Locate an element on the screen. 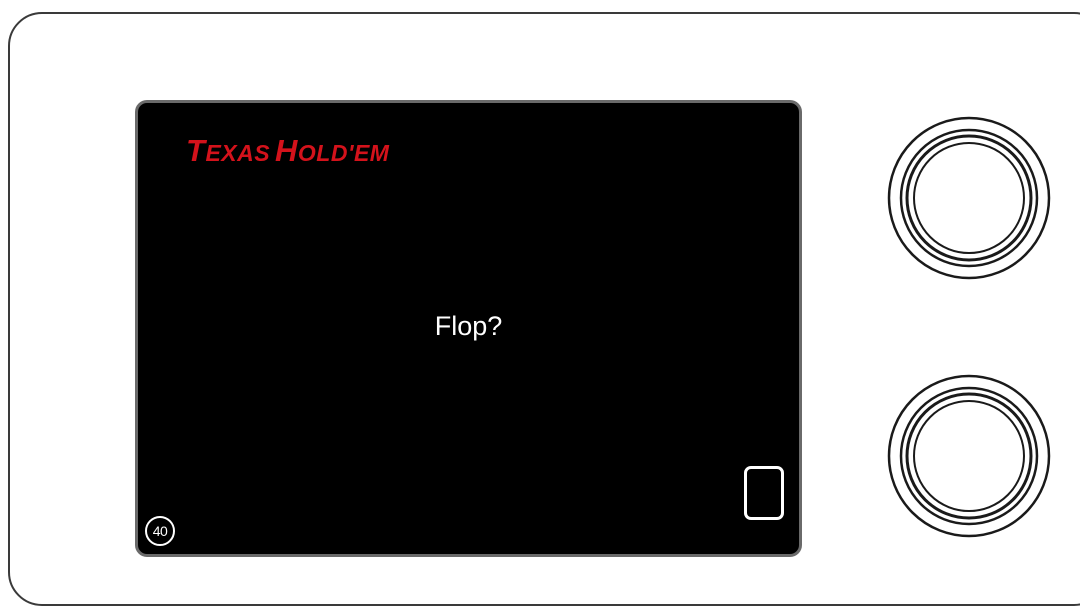  game-title: TEXAS HOLD'EM is located at coordinates (287, 151).